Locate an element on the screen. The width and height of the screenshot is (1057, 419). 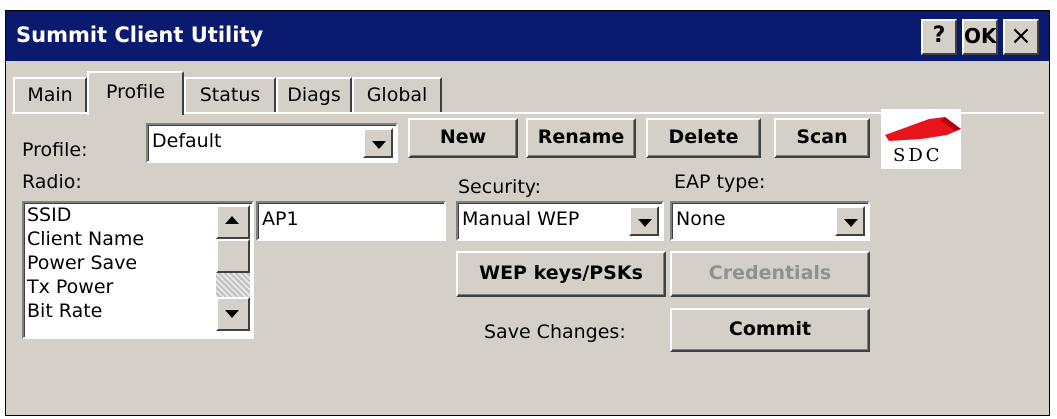
profile-value: Default is located at coordinates (187, 141).